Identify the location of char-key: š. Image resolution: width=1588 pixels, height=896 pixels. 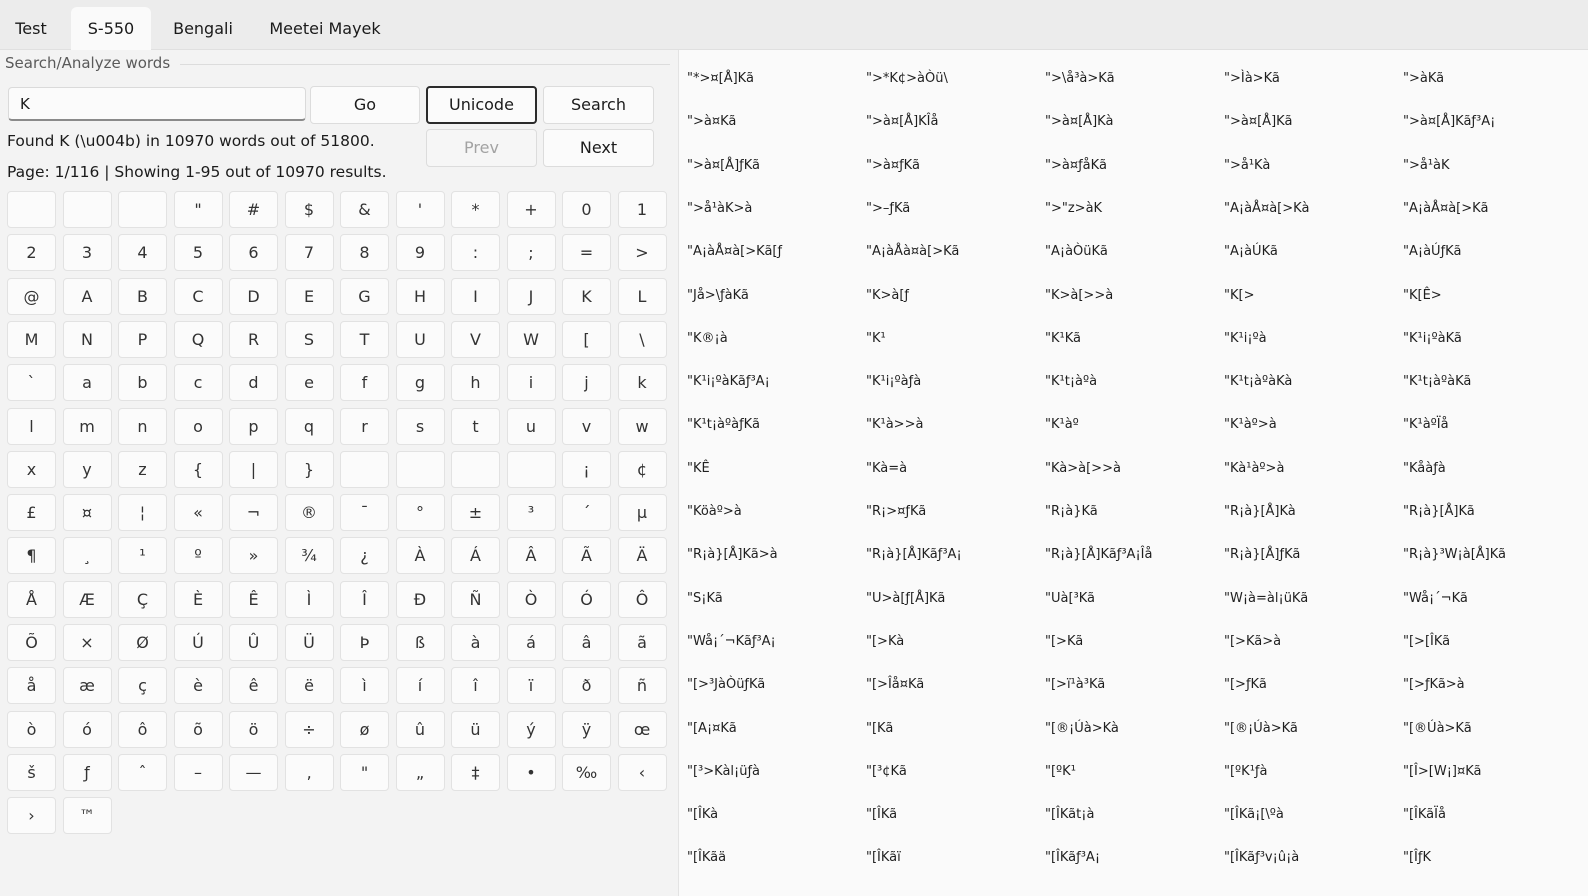
(31, 772).